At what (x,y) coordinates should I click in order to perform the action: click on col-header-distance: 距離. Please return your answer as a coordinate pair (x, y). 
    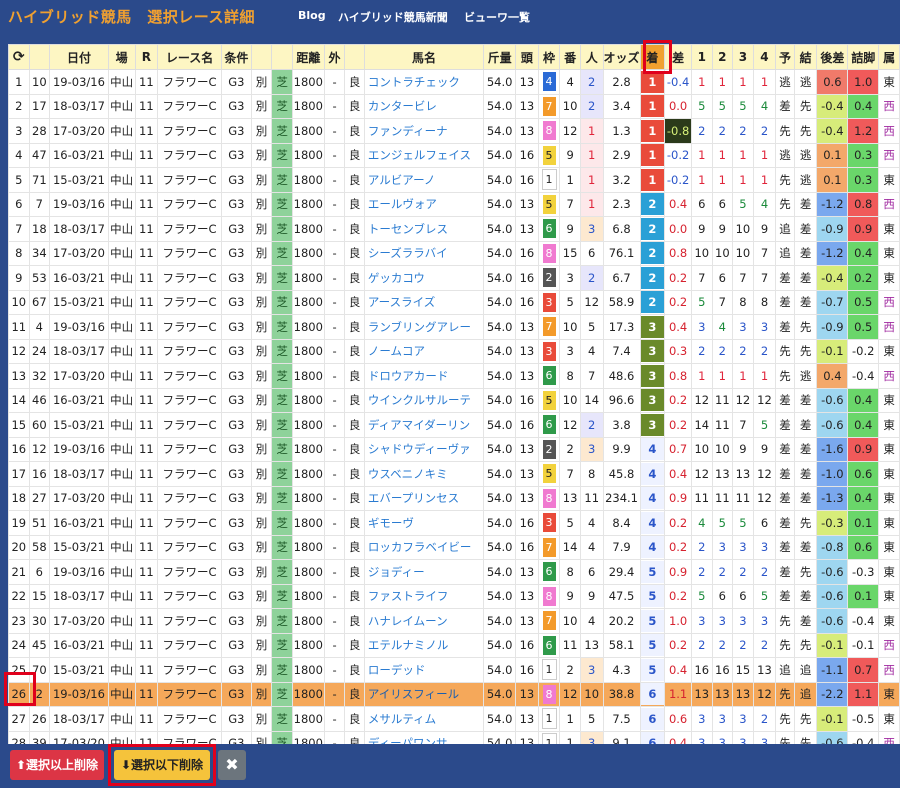
    Looking at the image, I should click on (308, 57).